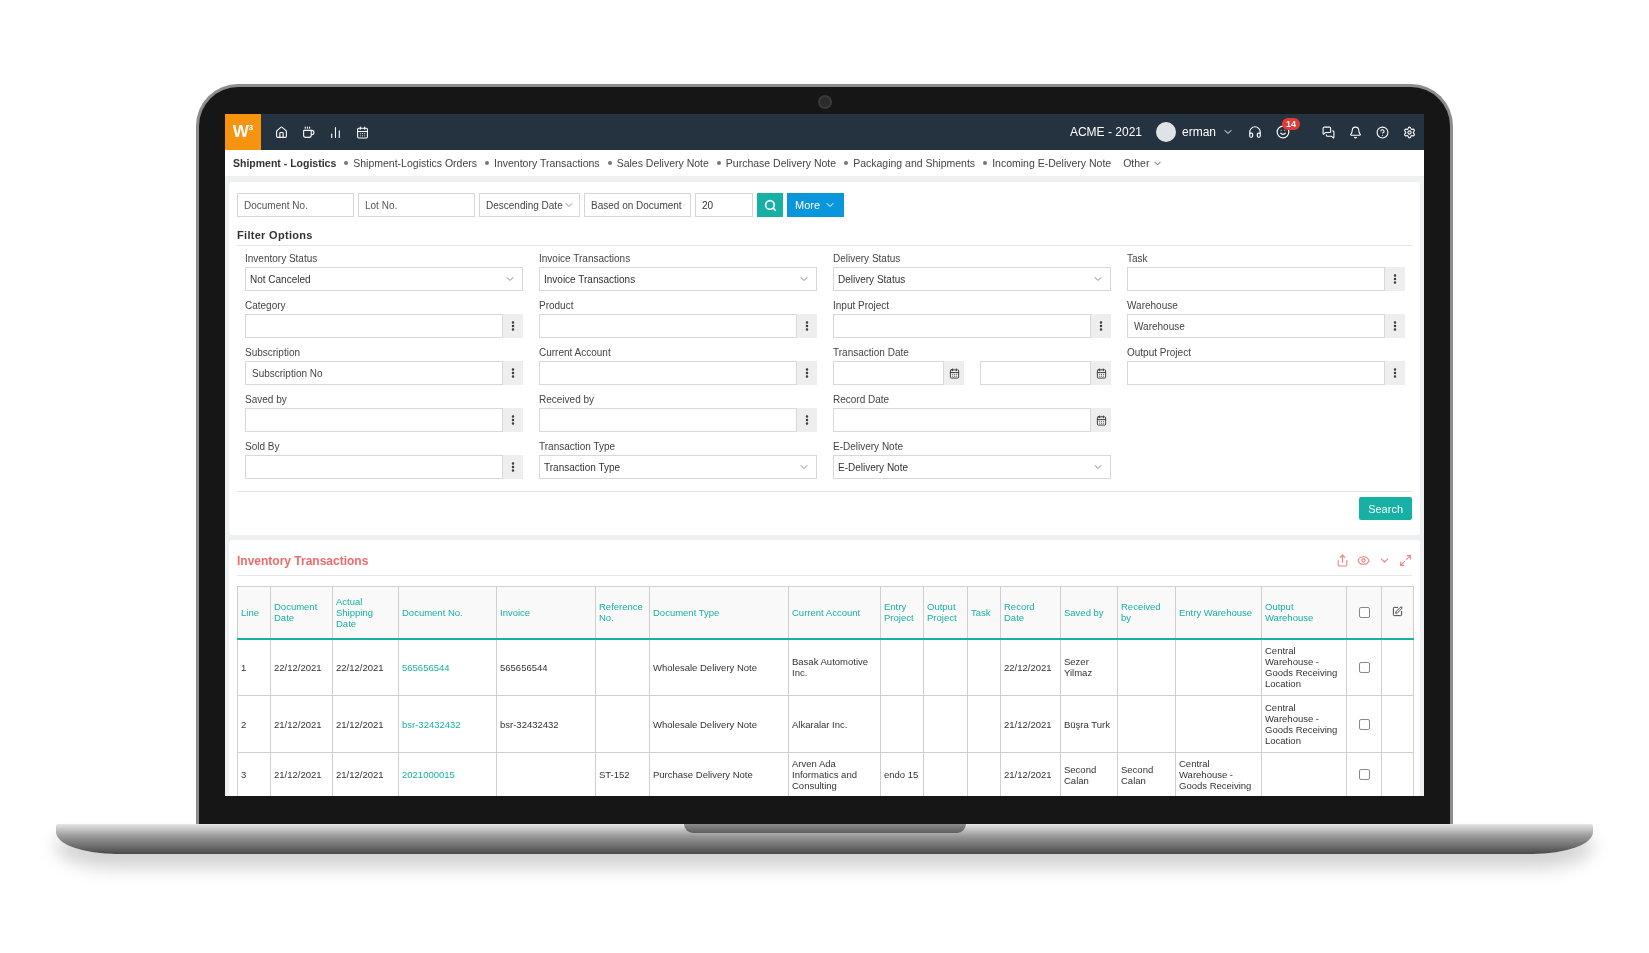 Image resolution: width=1649 pixels, height=953 pixels. What do you see at coordinates (1342, 560) in the screenshot?
I see `share-icon` at bounding box center [1342, 560].